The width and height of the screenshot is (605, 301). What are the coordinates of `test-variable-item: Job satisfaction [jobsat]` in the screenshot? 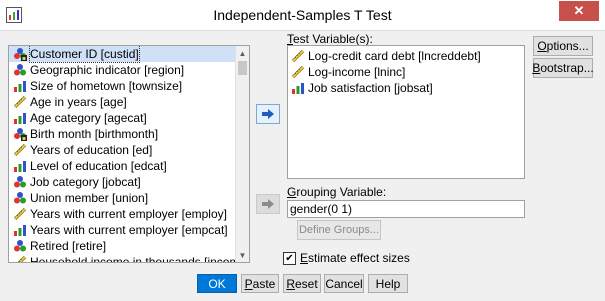 It's located at (406, 88).